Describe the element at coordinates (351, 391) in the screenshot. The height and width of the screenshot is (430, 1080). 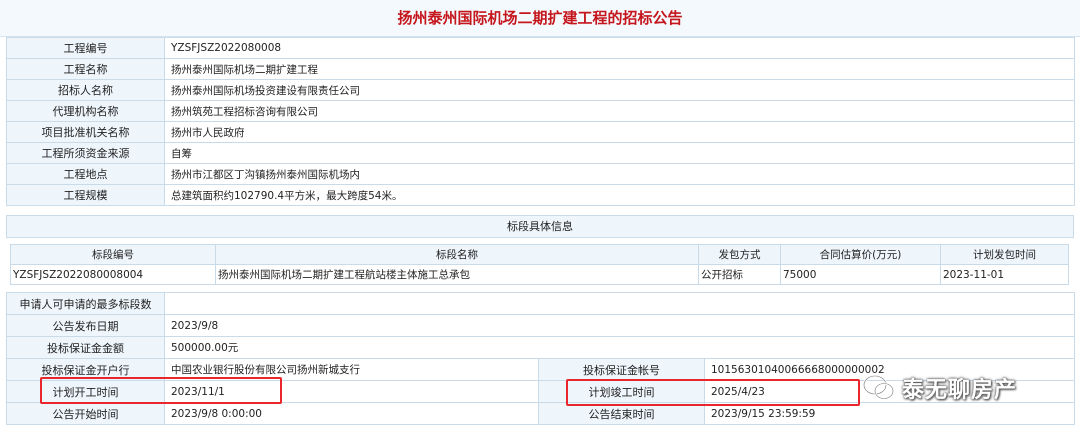
I see `planned-start-value: 2023/11/1` at that location.